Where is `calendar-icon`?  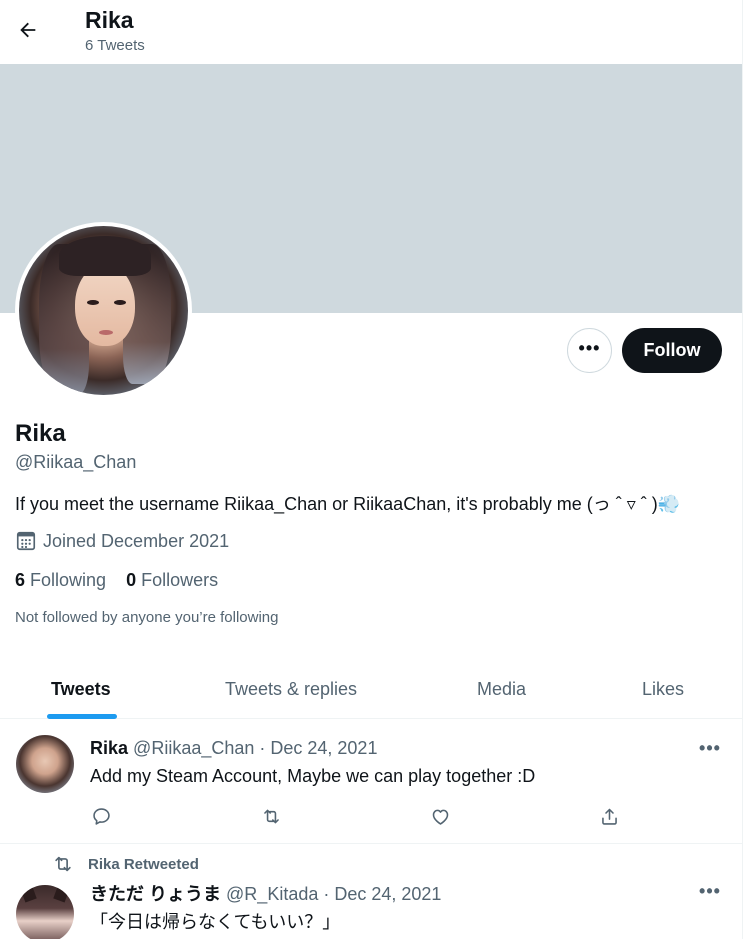
calendar-icon is located at coordinates (26, 541).